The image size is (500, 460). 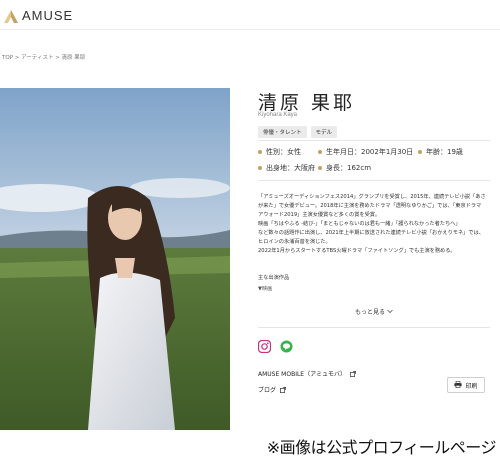 What do you see at coordinates (250, 29) in the screenshot?
I see `header-divider` at bounding box center [250, 29].